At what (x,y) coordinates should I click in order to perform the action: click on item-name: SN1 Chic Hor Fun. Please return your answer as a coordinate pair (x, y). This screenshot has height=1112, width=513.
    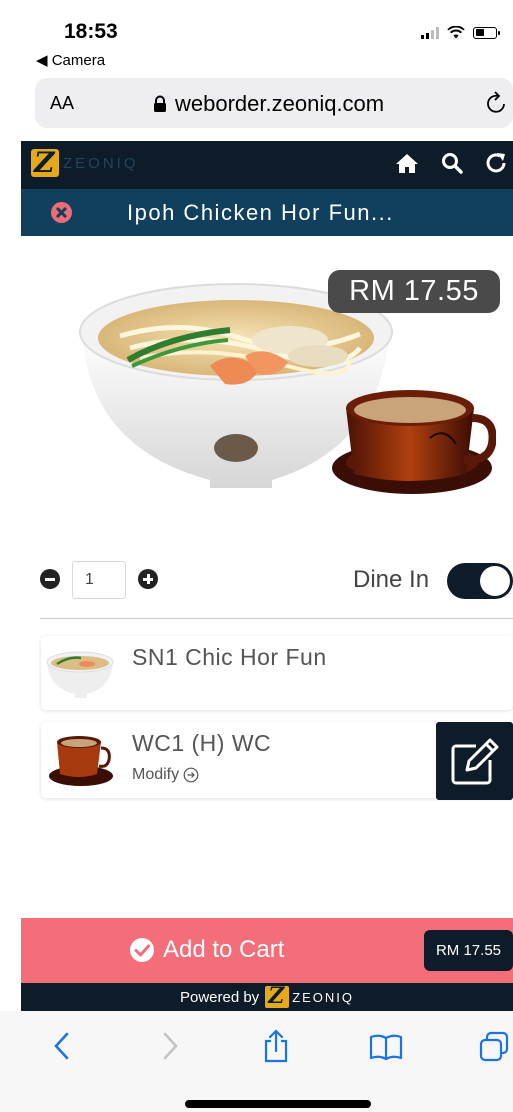
    Looking at the image, I should click on (229, 657).